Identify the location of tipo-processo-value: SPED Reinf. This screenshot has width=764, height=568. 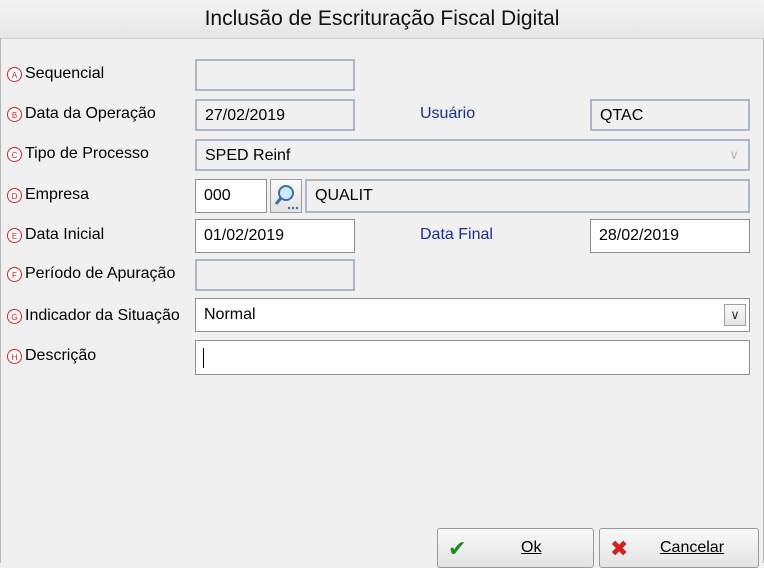
(248, 155).